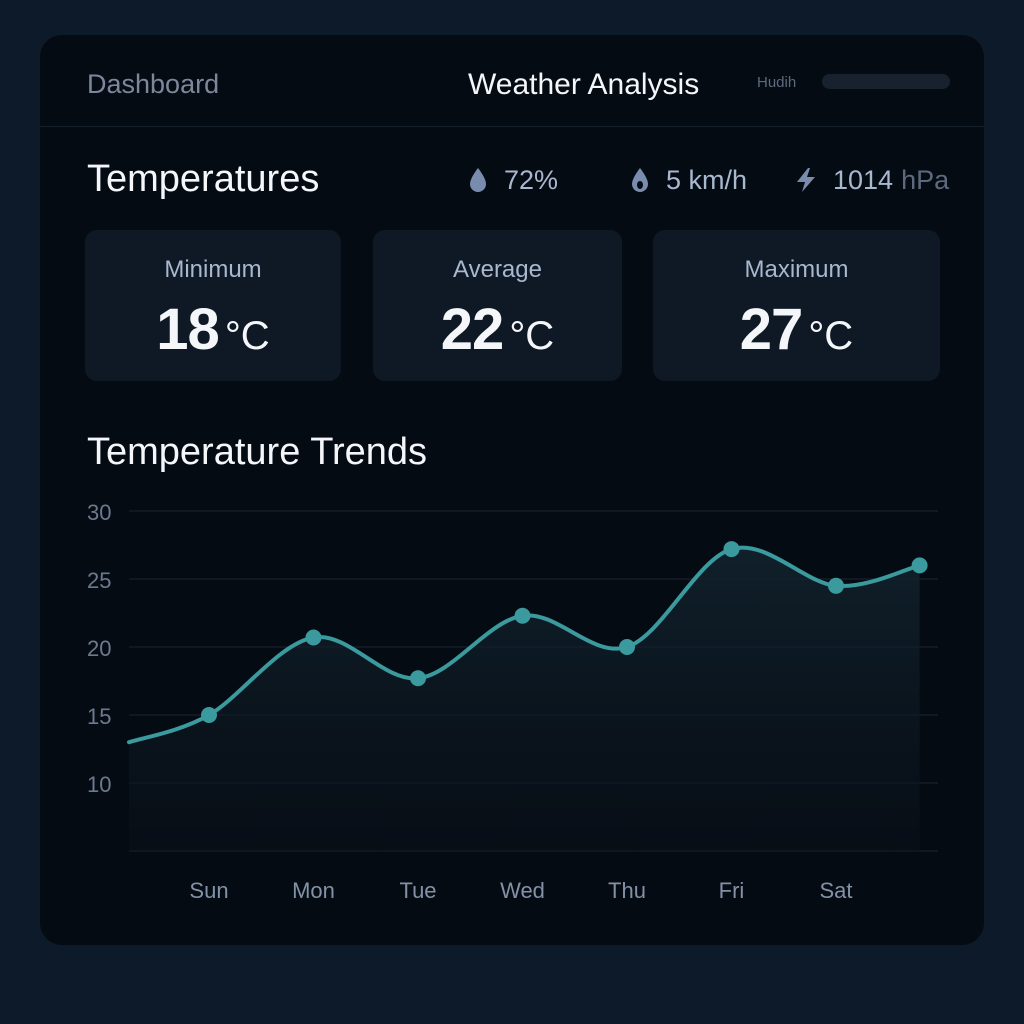 This screenshot has height=1024, width=1024. What do you see at coordinates (732, 890) in the screenshot?
I see `x-tick-label: Fri` at bounding box center [732, 890].